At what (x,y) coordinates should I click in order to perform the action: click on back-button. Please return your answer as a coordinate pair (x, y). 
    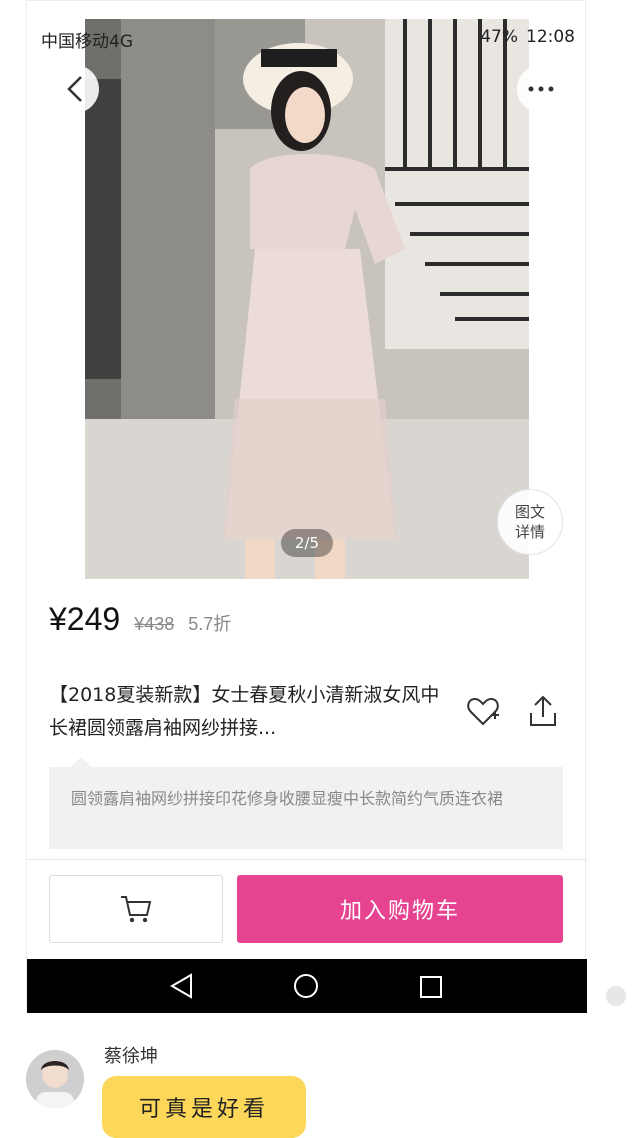
    Looking at the image, I should click on (75, 89).